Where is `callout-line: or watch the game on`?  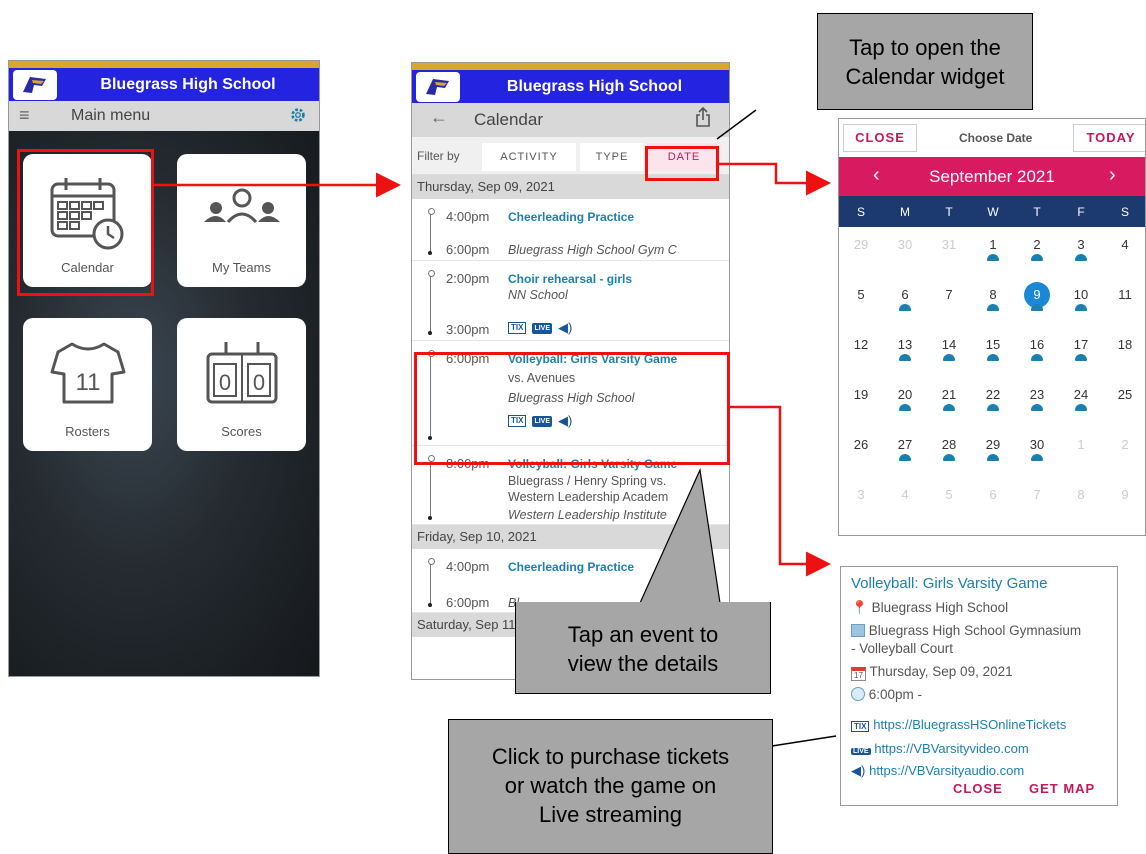
callout-line: or watch the game on is located at coordinates (610, 785).